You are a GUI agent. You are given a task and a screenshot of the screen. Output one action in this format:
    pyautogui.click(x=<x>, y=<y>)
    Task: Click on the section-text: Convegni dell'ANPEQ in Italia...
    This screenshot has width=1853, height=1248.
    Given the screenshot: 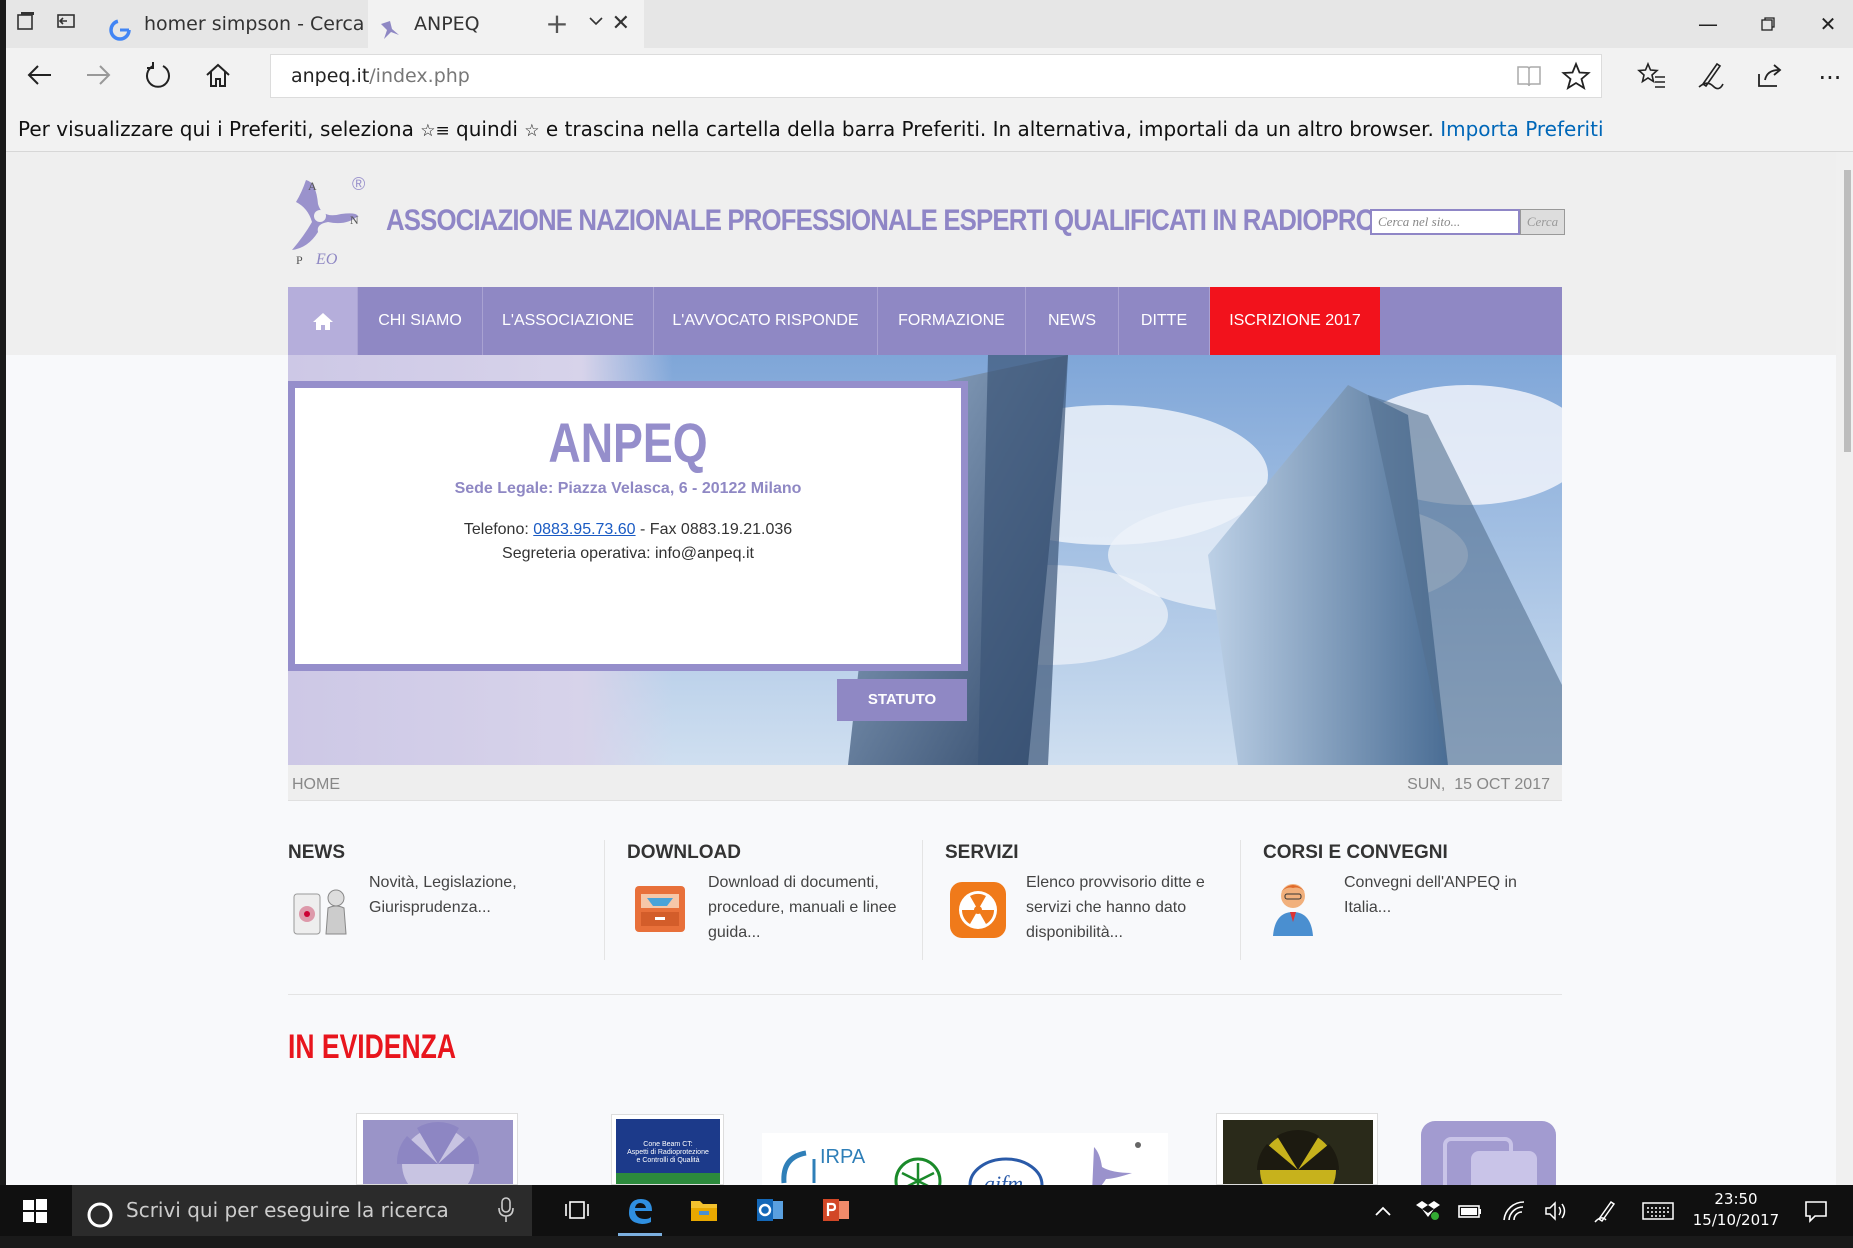 What is the action you would take?
    pyautogui.click(x=1430, y=895)
    